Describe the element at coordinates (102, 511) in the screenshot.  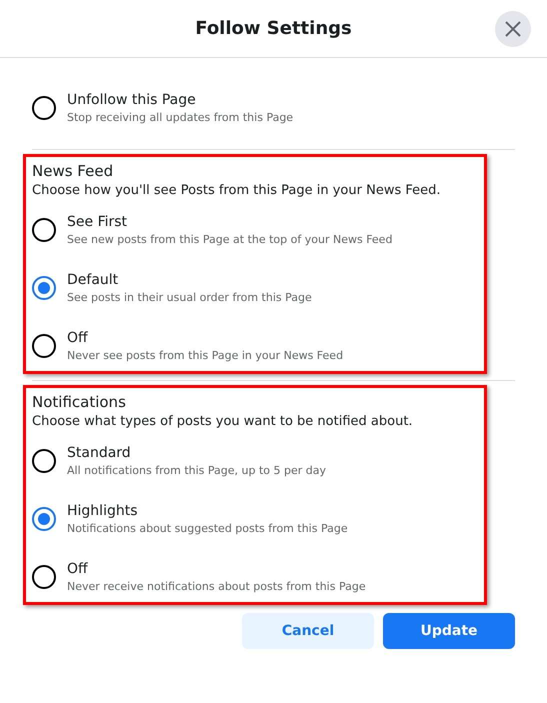
I see `option-label: Highlights` at that location.